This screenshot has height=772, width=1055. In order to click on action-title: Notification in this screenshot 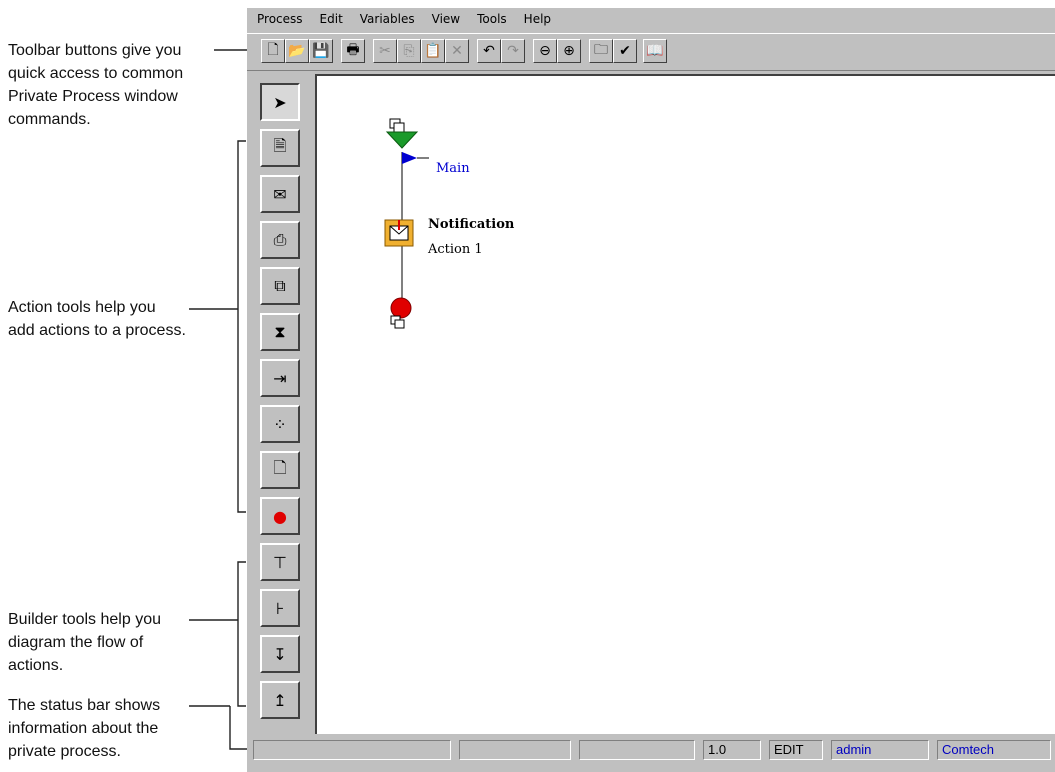, I will do `click(471, 224)`.